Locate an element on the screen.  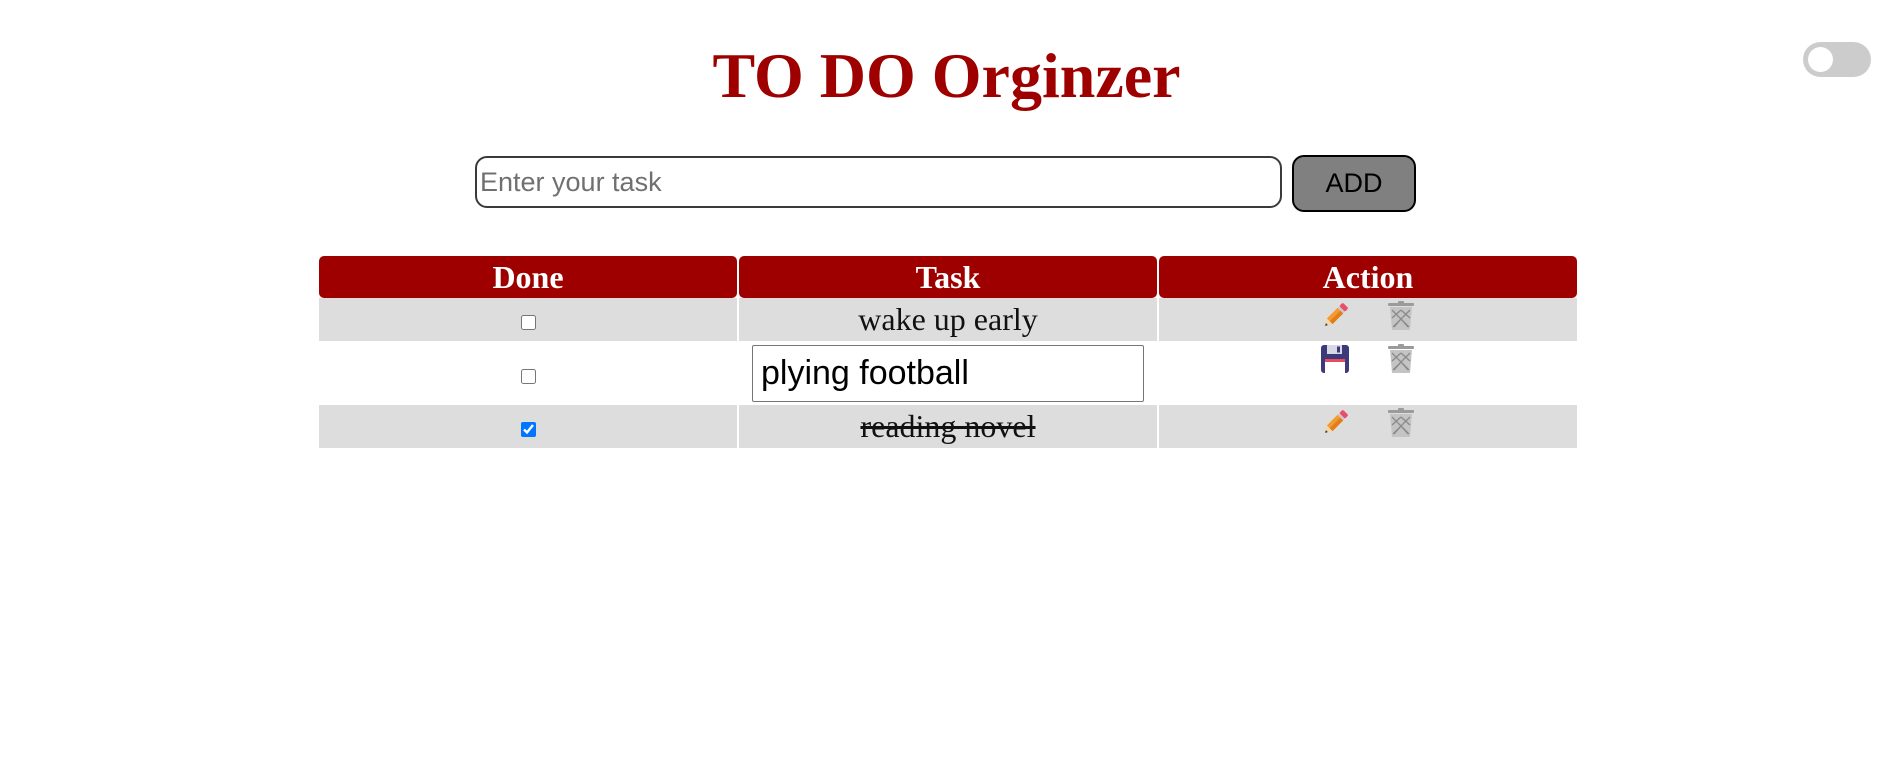
table-header-row: Done Task Action is located at coordinates (948, 277).